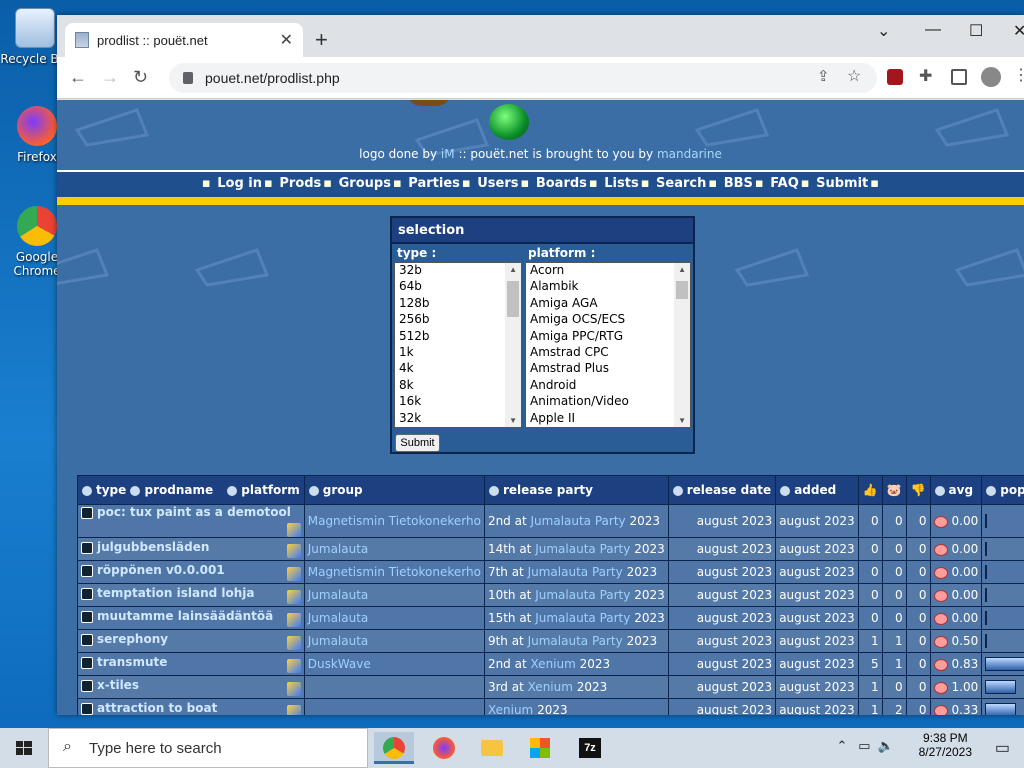 The height and width of the screenshot is (768, 1024). I want to click on pouet-logo, so click(509, 122).